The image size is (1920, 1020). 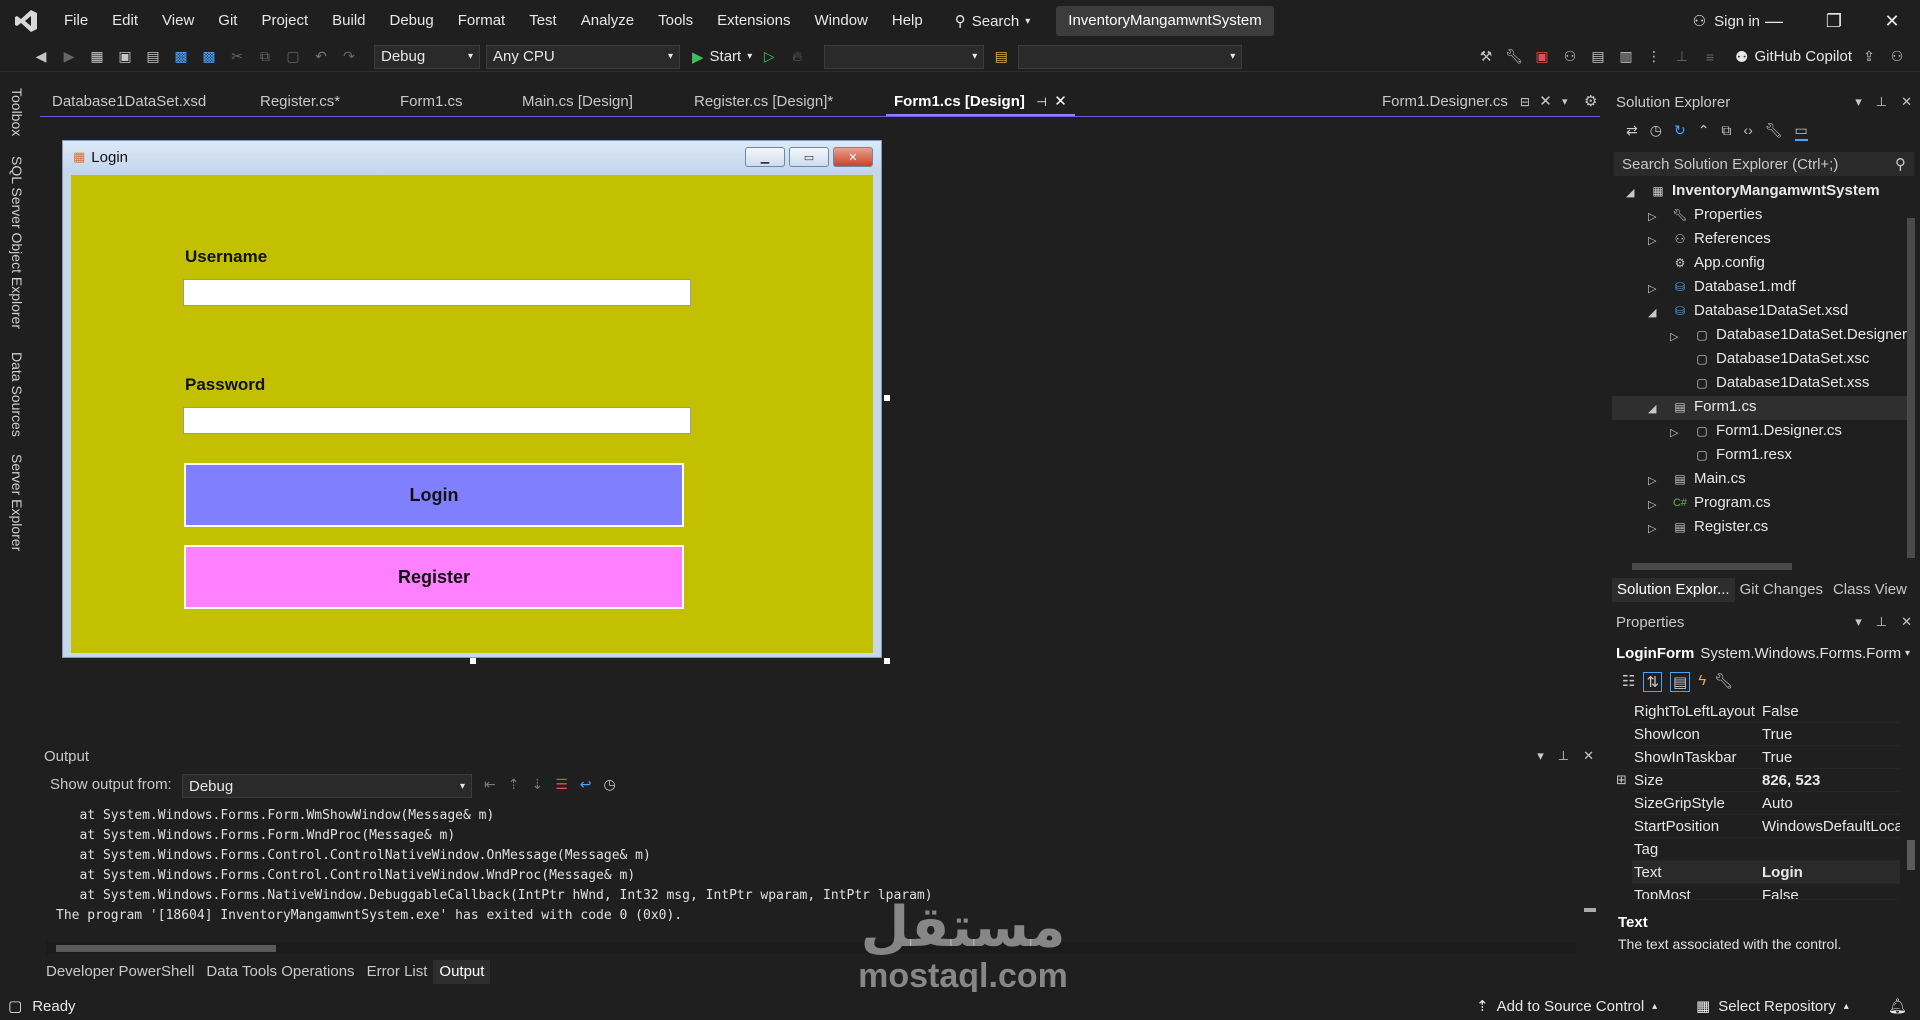 What do you see at coordinates (1772, 1006) in the screenshot?
I see `select-repository-button: ▦ Select Repository ▴` at bounding box center [1772, 1006].